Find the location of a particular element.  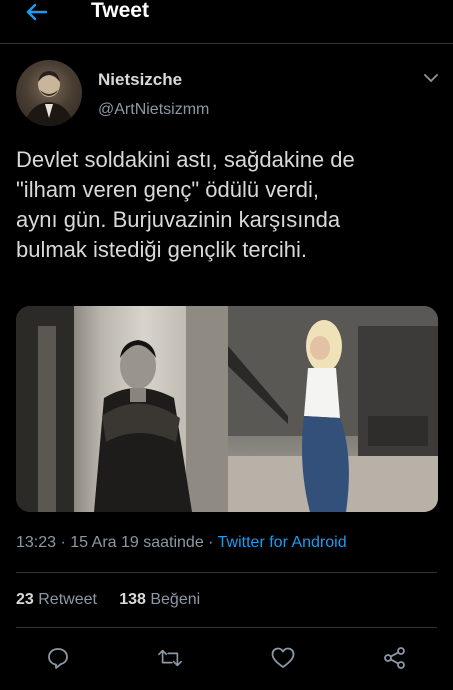

reply-icon is located at coordinates (58, 658).